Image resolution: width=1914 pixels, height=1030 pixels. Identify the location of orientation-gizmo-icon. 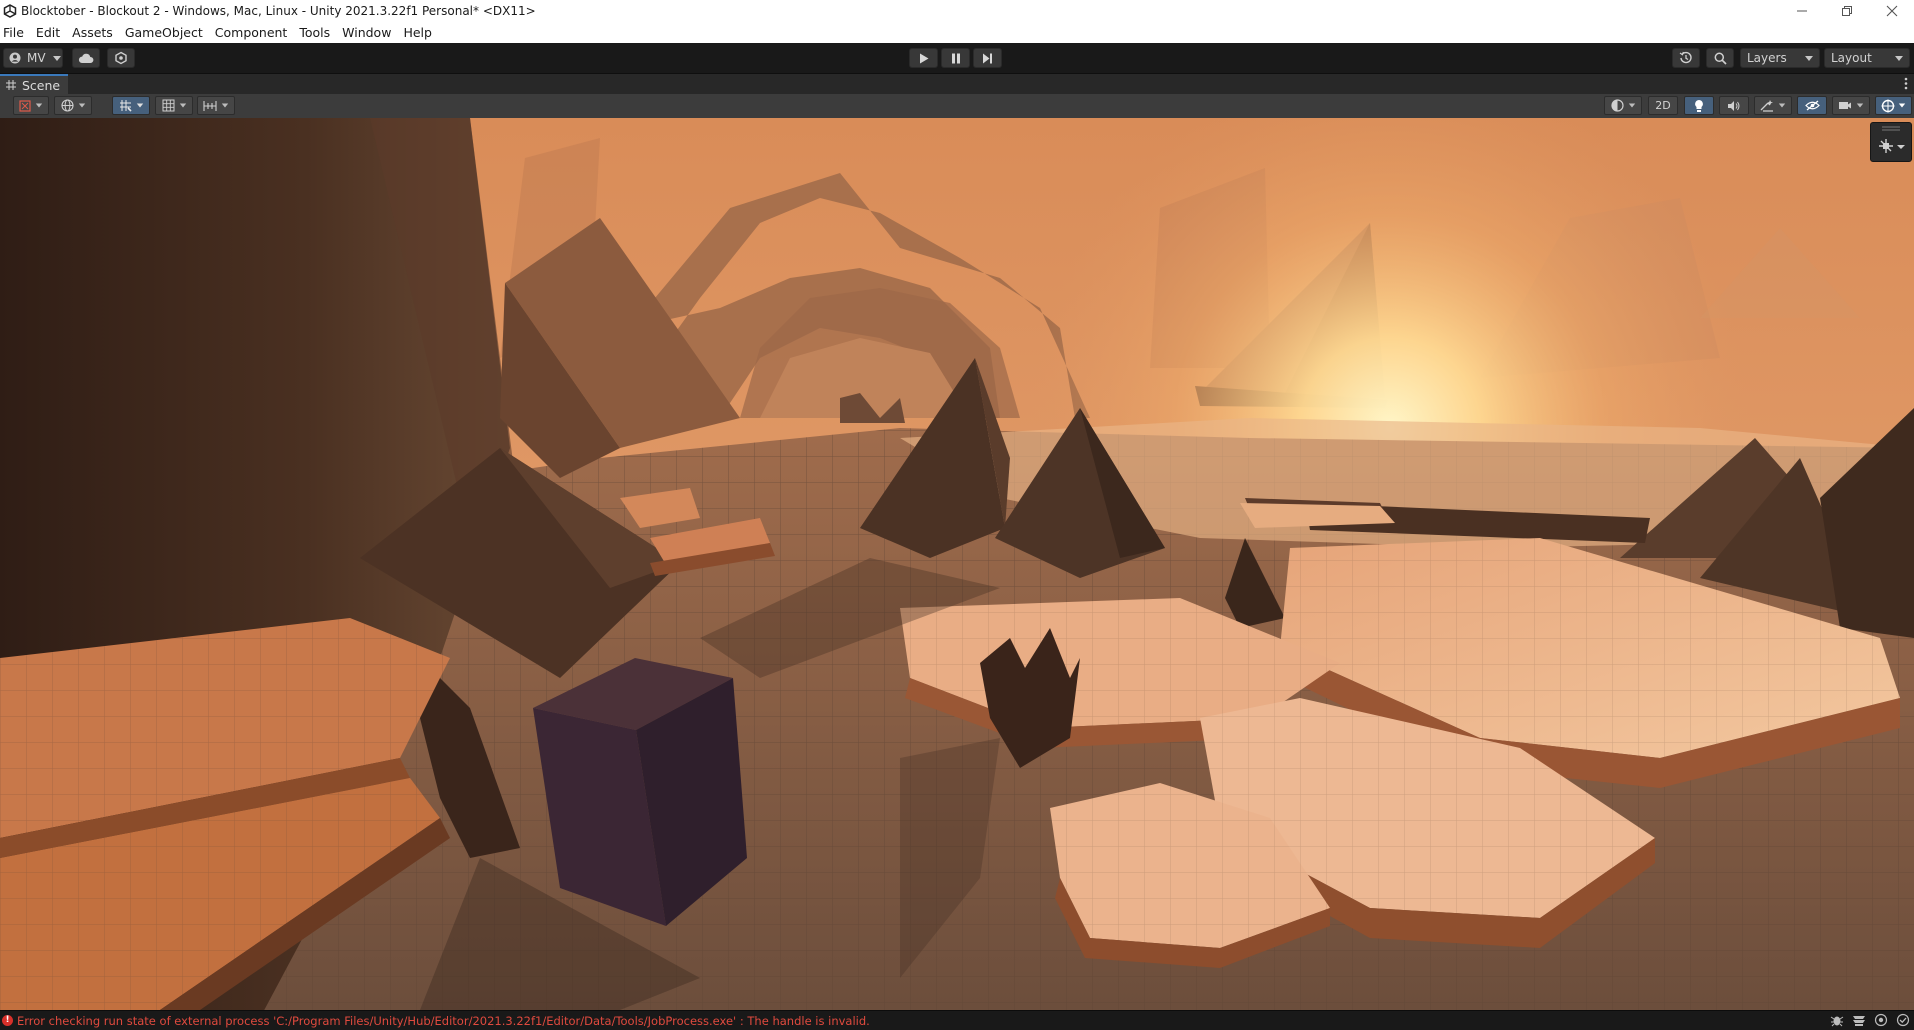
(1892, 139).